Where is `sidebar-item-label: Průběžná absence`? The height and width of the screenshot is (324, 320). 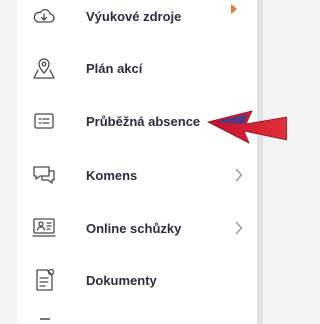 sidebar-item-label: Průběžná absence is located at coordinates (143, 121).